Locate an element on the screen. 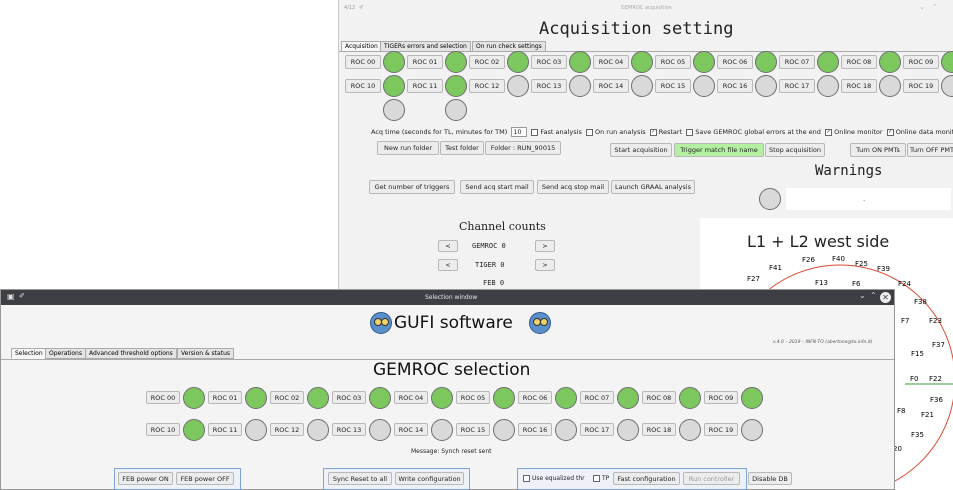 The width and height of the screenshot is (953, 490). tab-operations: Operations is located at coordinates (65, 353).